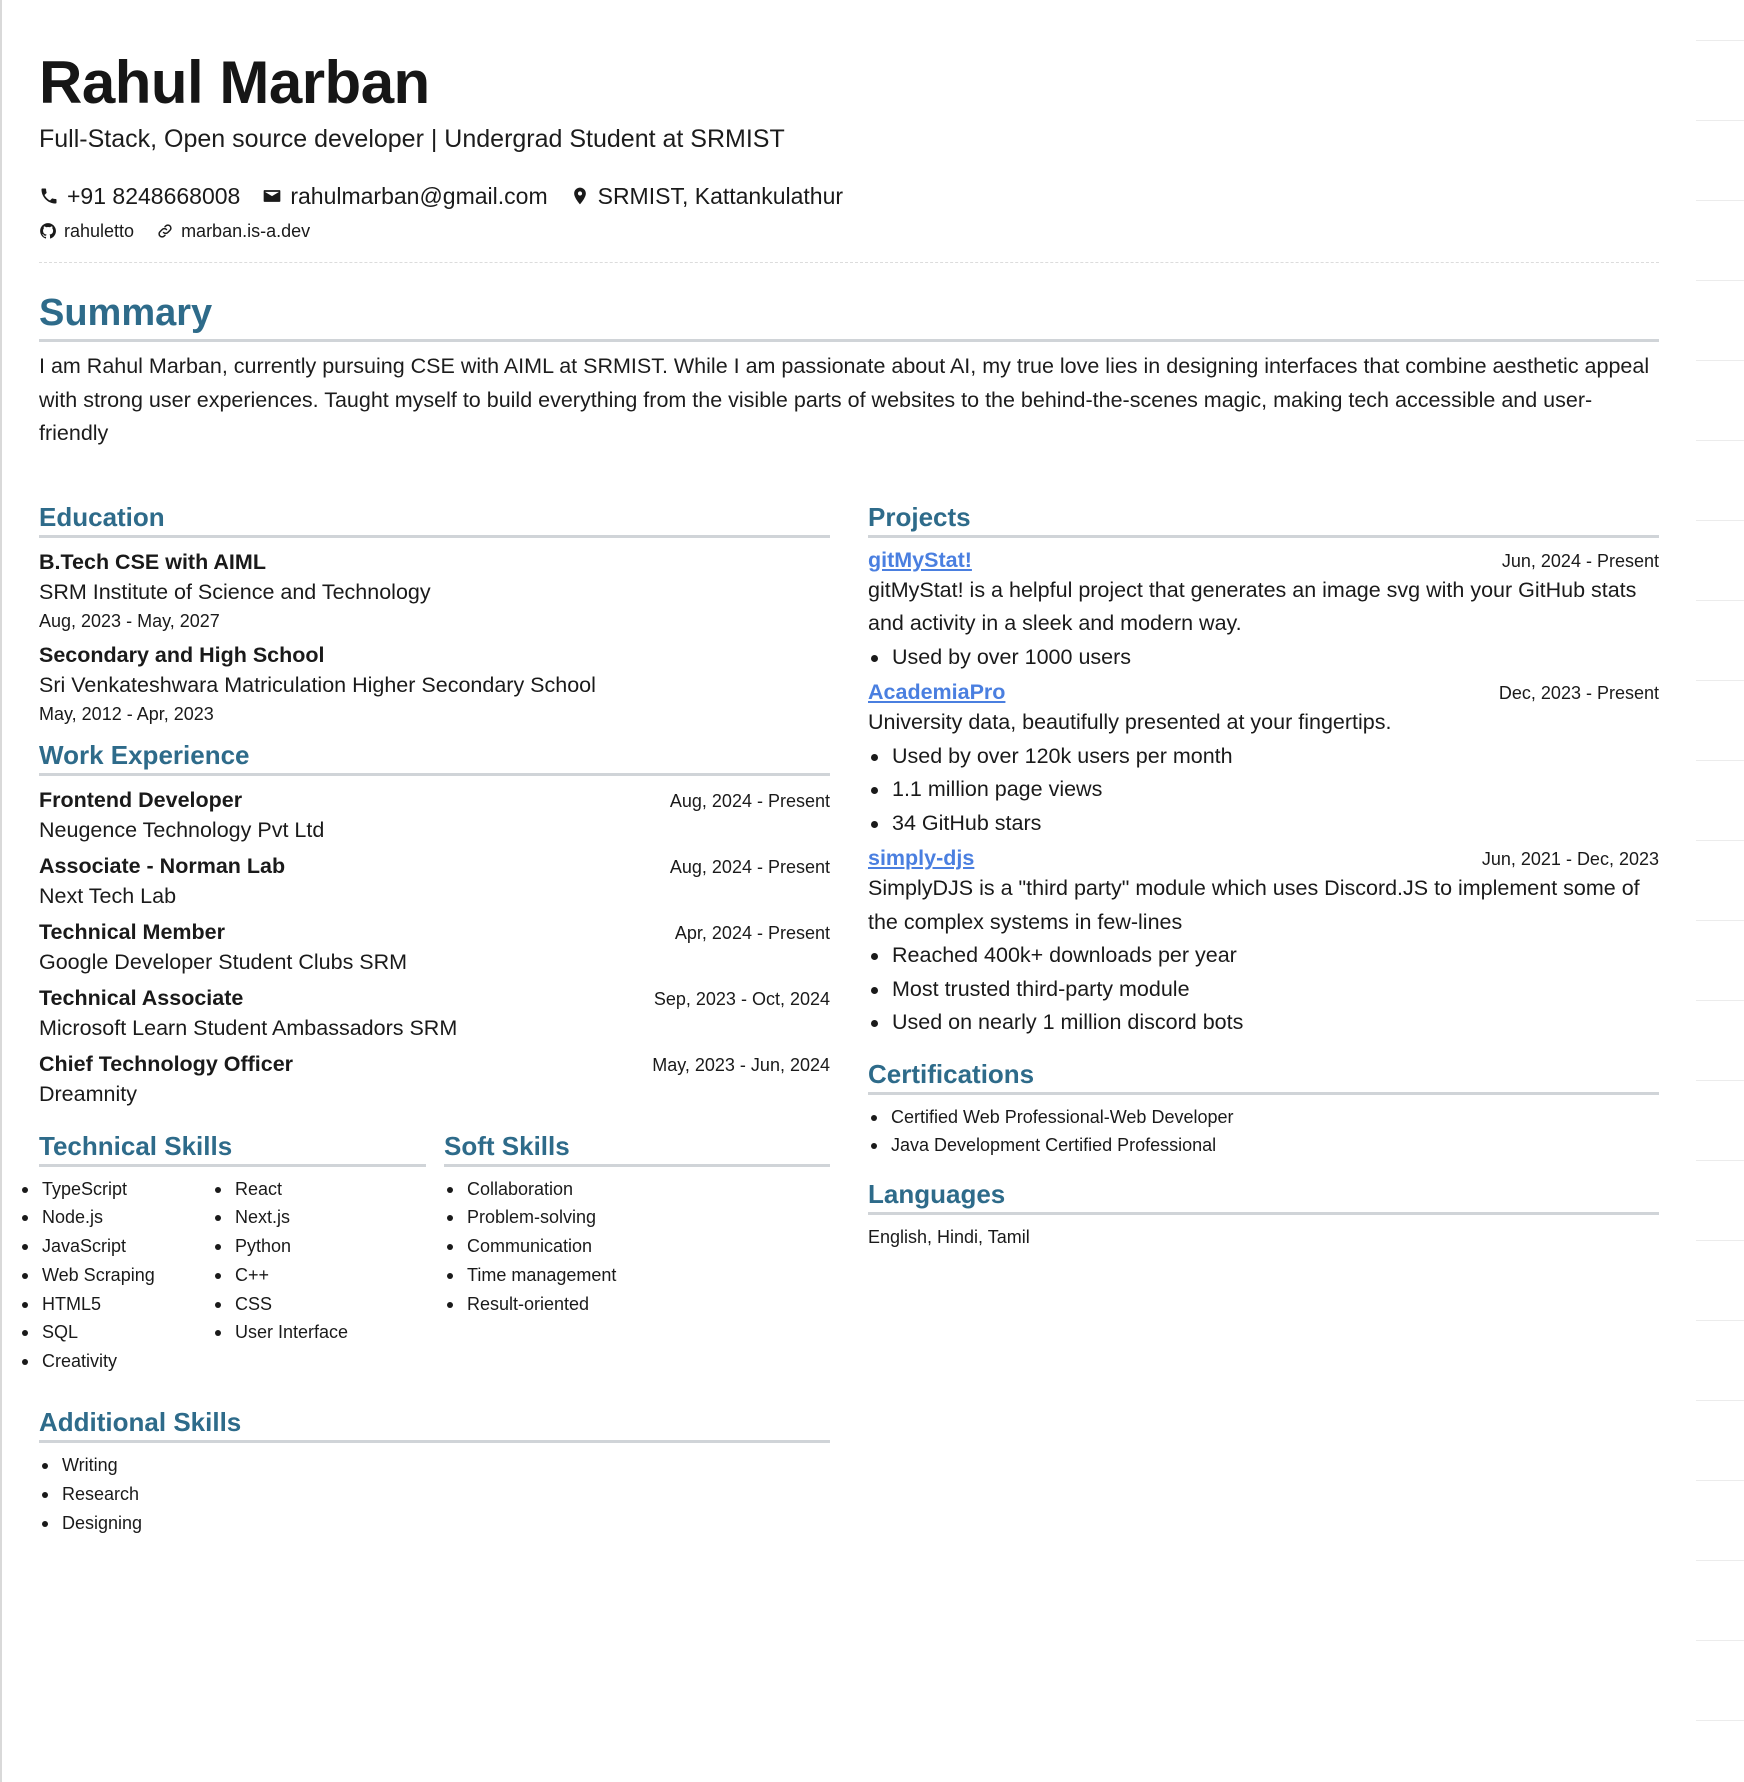 The height and width of the screenshot is (1782, 1744). What do you see at coordinates (108, 895) in the screenshot?
I see `job-organization: Next Tech Lab` at bounding box center [108, 895].